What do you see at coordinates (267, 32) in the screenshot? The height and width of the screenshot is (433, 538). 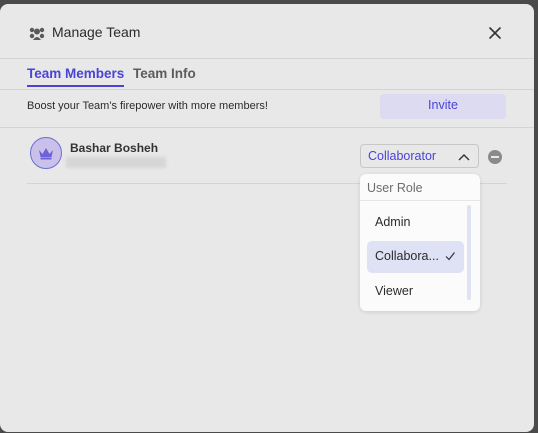 I see `modal-header: Manage Team` at bounding box center [267, 32].